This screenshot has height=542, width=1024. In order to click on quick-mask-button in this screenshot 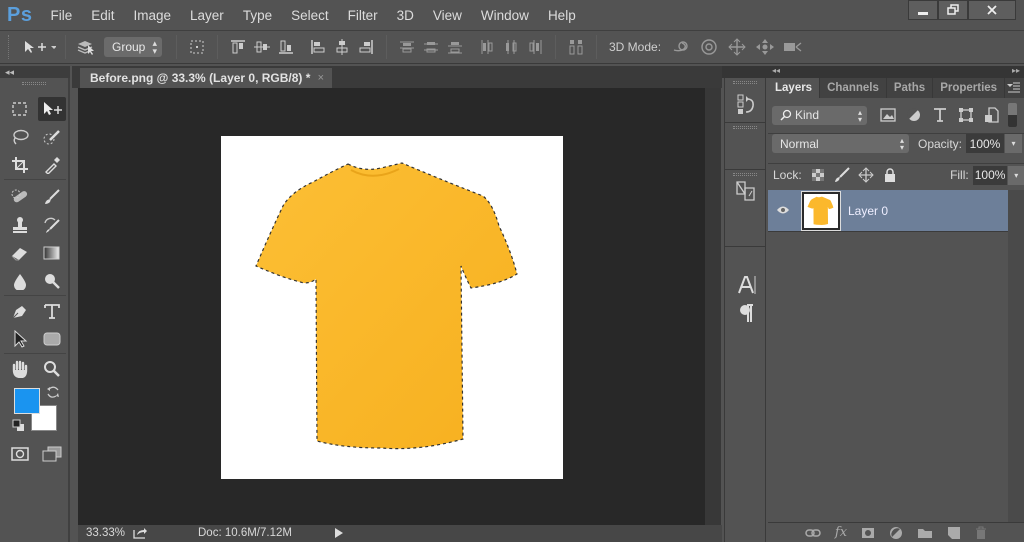, I will do `click(20, 454)`.